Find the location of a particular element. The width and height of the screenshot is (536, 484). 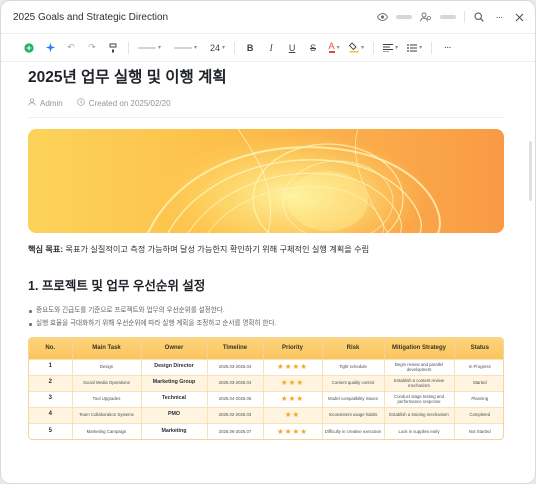

column-header-mitigation: Mitigation Strategy is located at coordinates (419, 348).